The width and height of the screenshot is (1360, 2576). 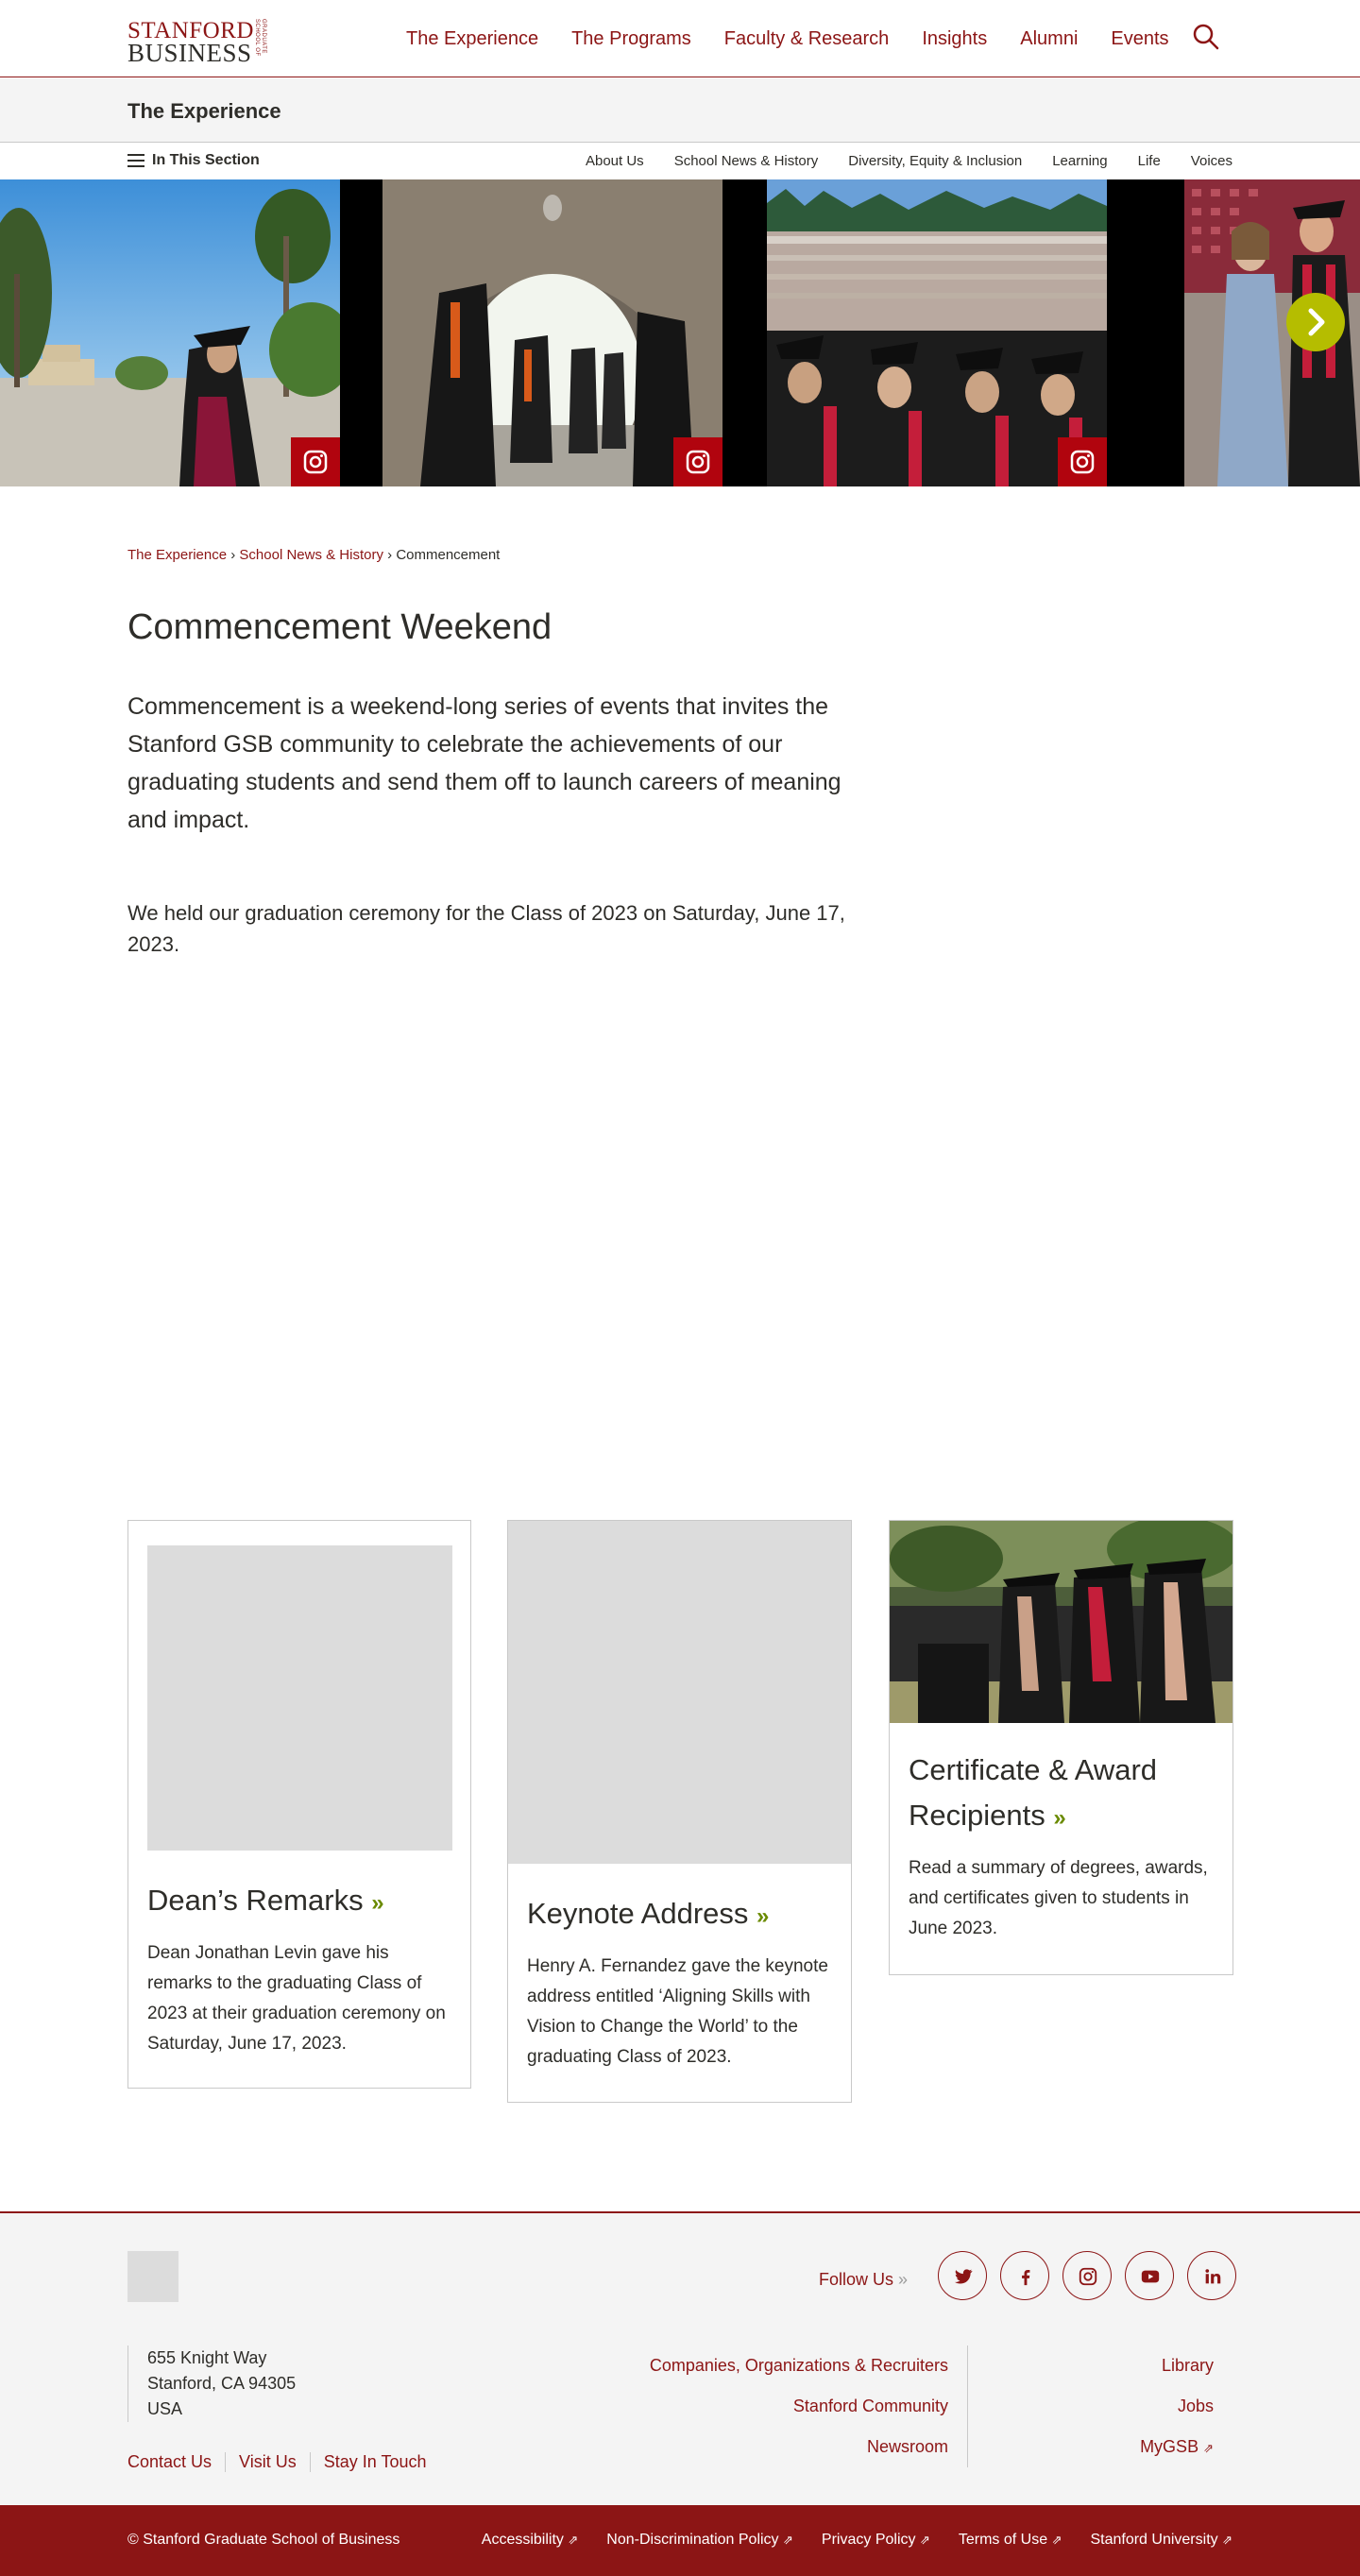 I want to click on facebook-icon, so click(x=1024, y=2276).